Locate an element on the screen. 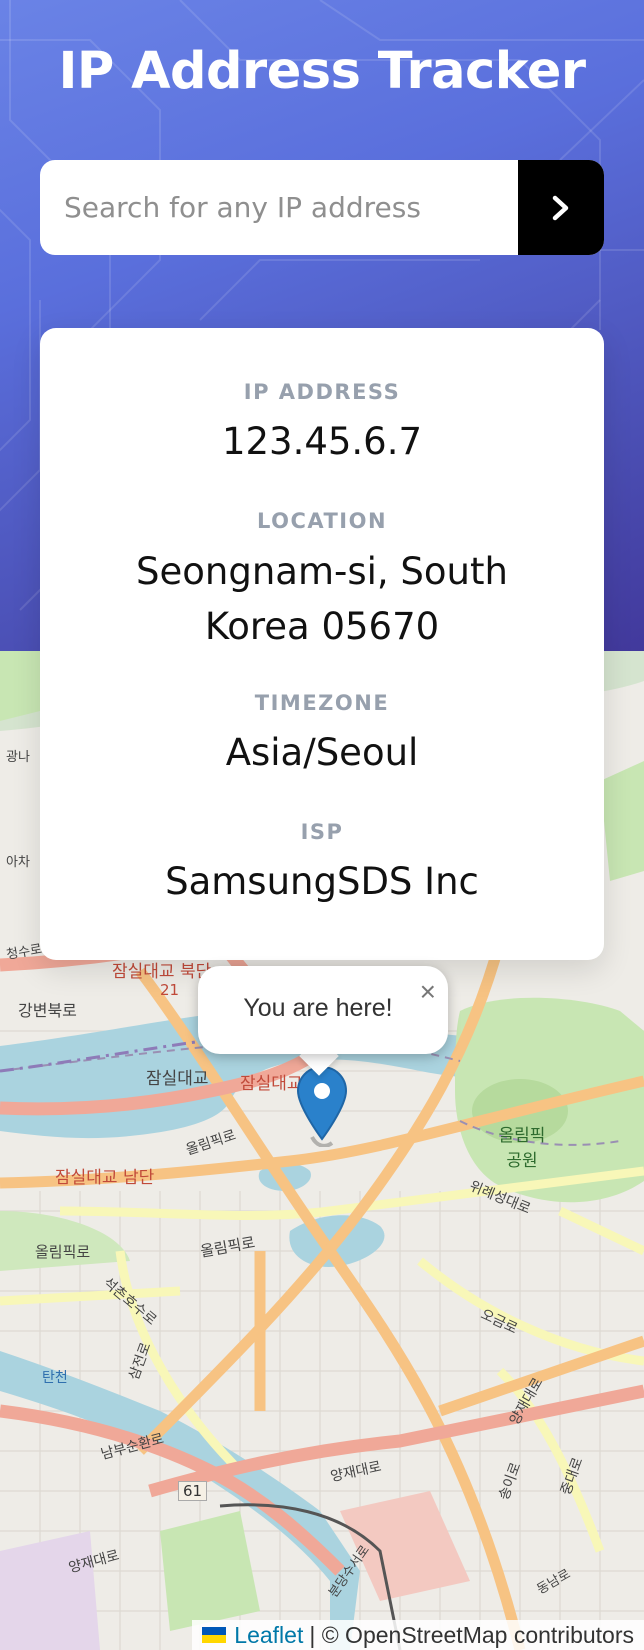 The width and height of the screenshot is (644, 1650). location-popup: You are here! × is located at coordinates (323, 1010).